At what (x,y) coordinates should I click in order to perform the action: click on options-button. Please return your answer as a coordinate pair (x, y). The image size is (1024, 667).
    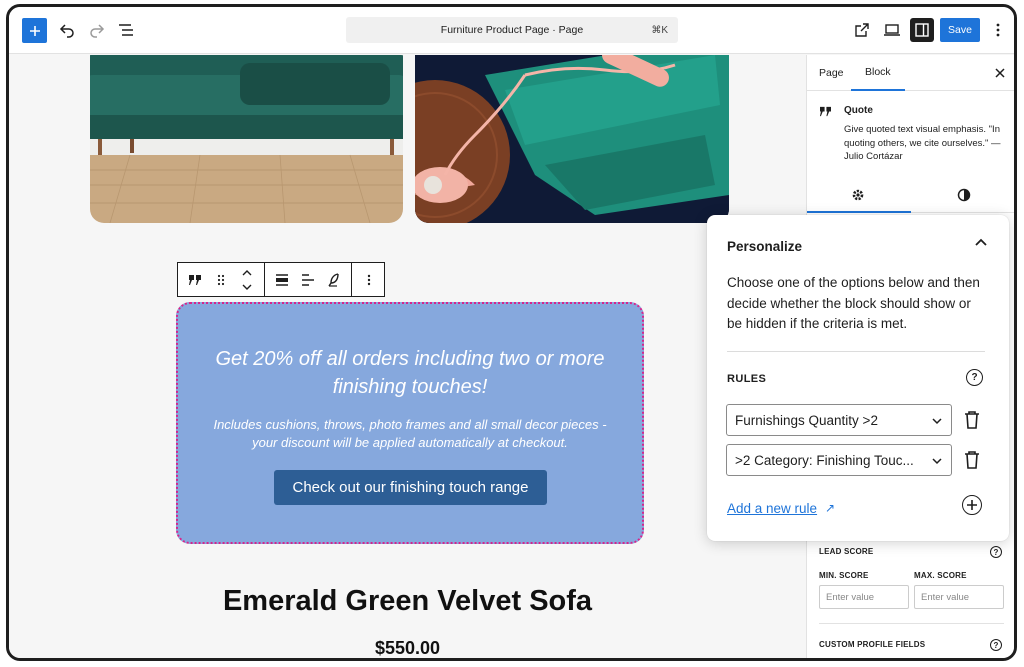
    Looking at the image, I should click on (998, 30).